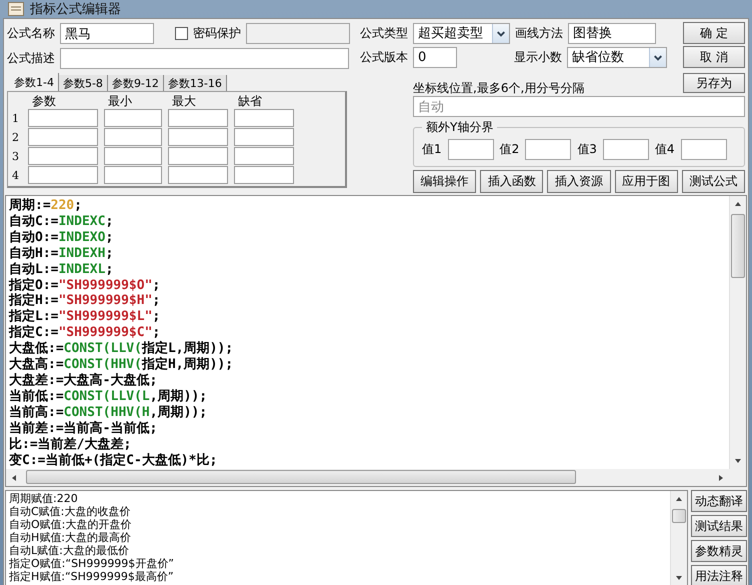 The image size is (752, 585). Describe the element at coordinates (539, 33) in the screenshot. I see `field-label: 画线方法` at that location.